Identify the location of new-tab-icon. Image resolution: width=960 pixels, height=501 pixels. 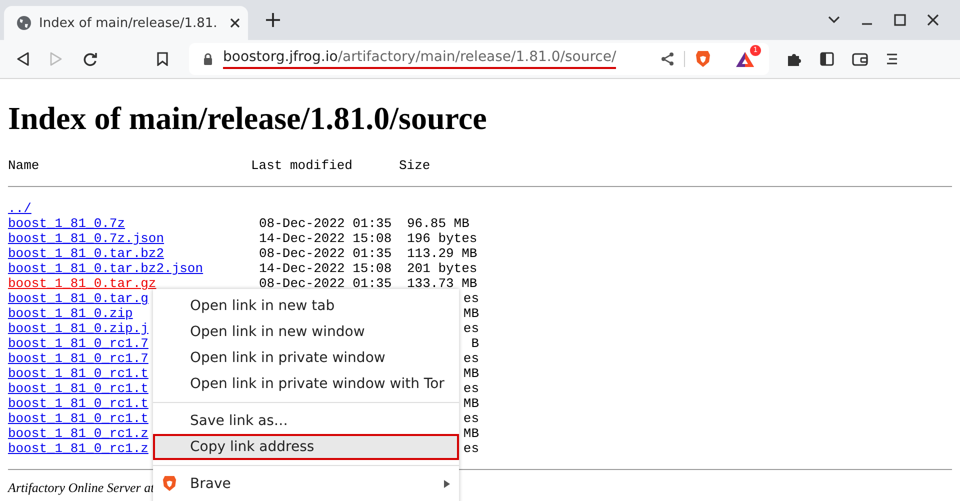
(273, 20).